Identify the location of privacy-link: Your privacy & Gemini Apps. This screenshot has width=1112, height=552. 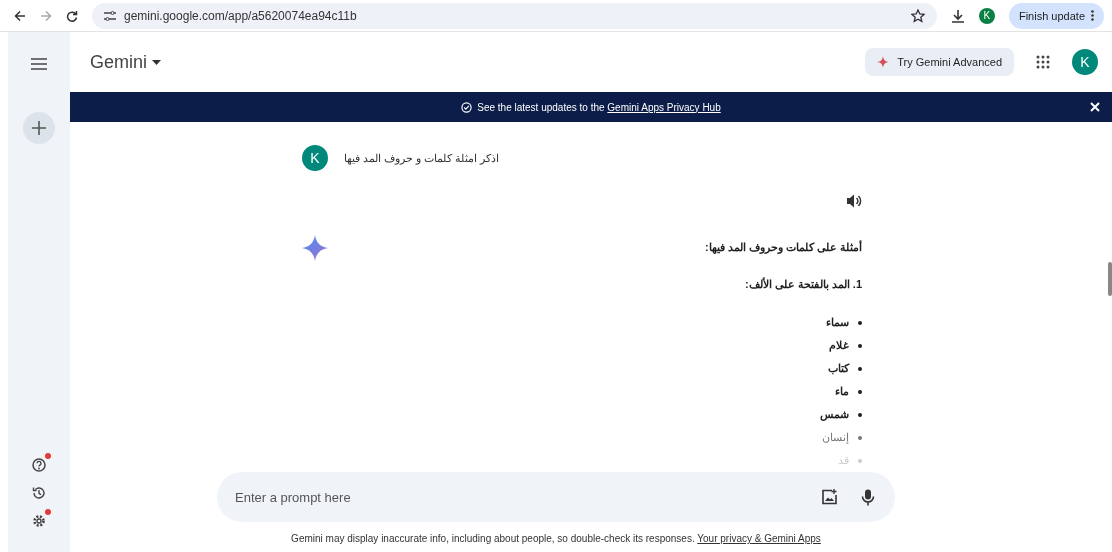
(759, 538).